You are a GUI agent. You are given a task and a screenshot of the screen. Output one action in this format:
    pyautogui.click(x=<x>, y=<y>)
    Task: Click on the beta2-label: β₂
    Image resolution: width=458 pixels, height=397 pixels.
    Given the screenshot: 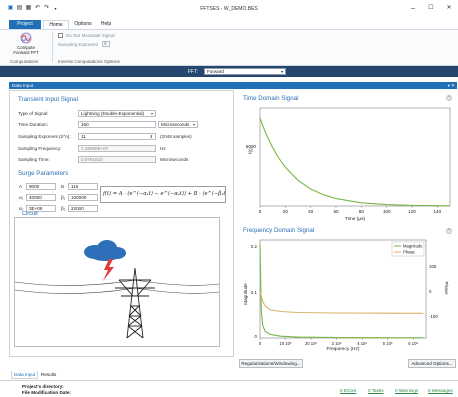 What is the action you would take?
    pyautogui.click(x=63, y=208)
    